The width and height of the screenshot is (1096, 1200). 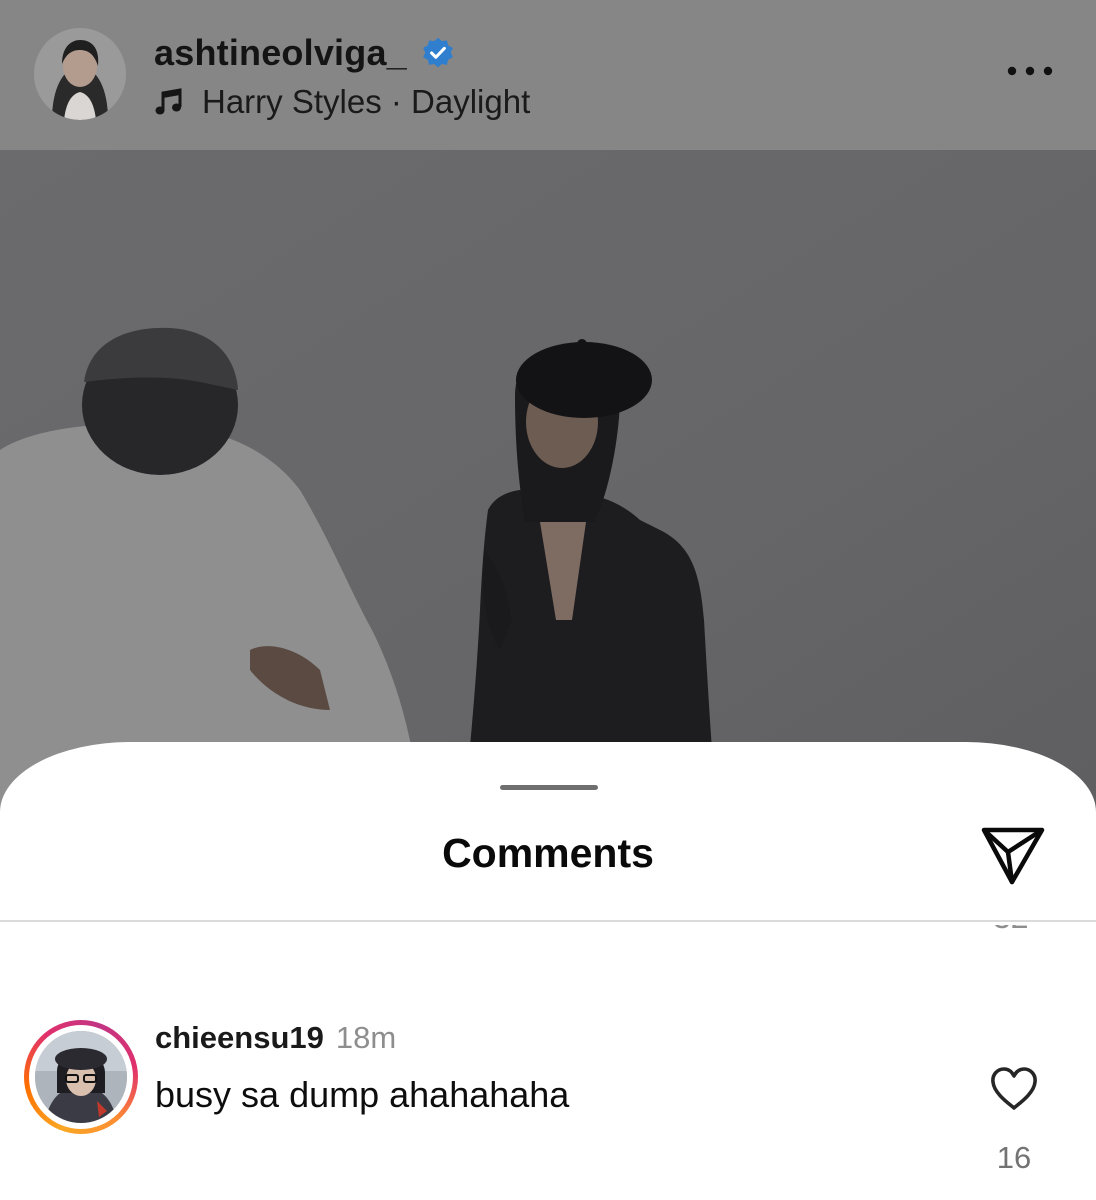 What do you see at coordinates (366, 1037) in the screenshot?
I see `comment-timestamp: 18m` at bounding box center [366, 1037].